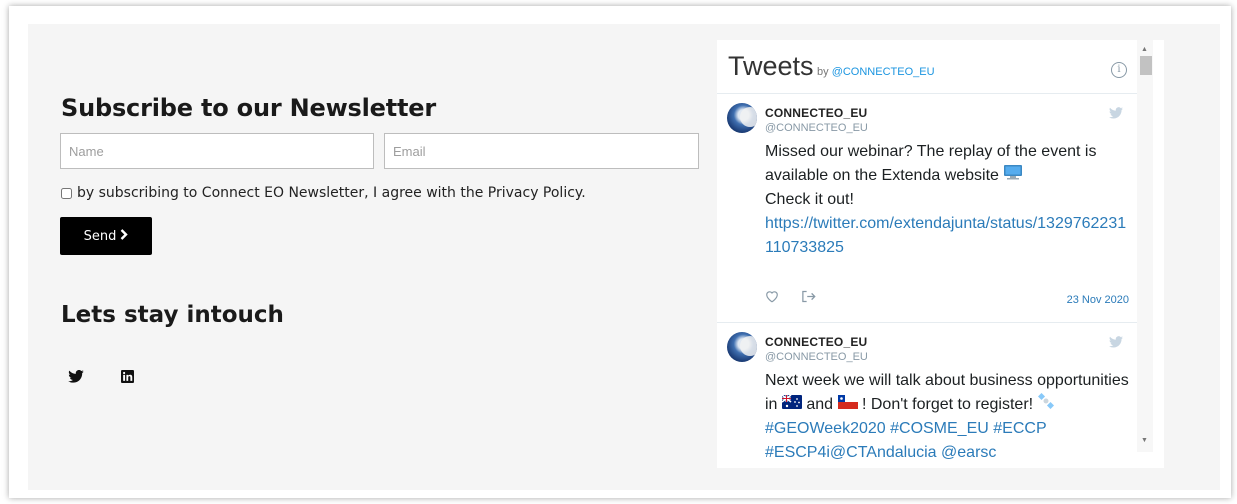 The height and width of the screenshot is (504, 1237). Describe the element at coordinates (847, 405) in the screenshot. I see `chile-flag-icon` at that location.